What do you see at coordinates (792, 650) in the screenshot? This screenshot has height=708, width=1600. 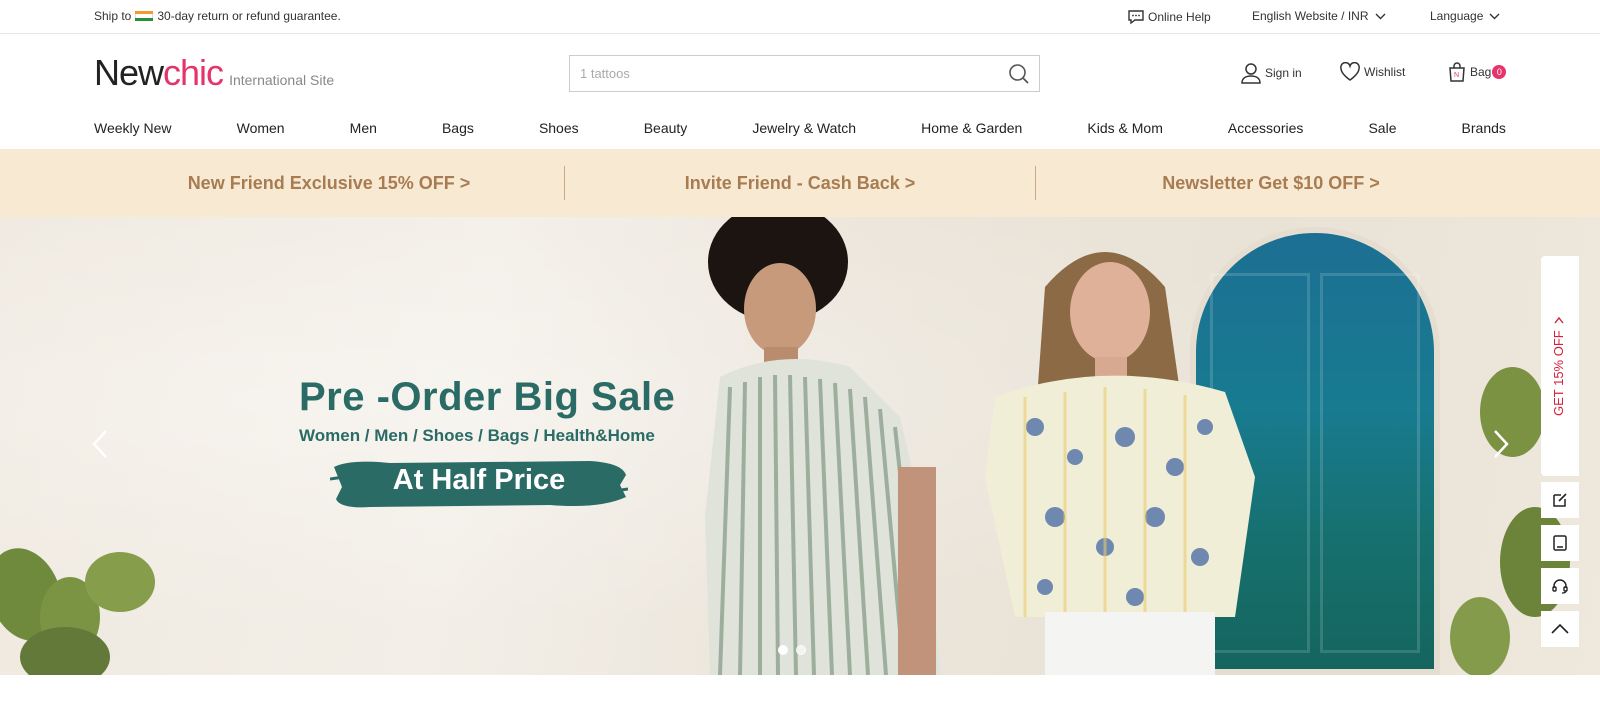 I see `carousel-dots` at bounding box center [792, 650].